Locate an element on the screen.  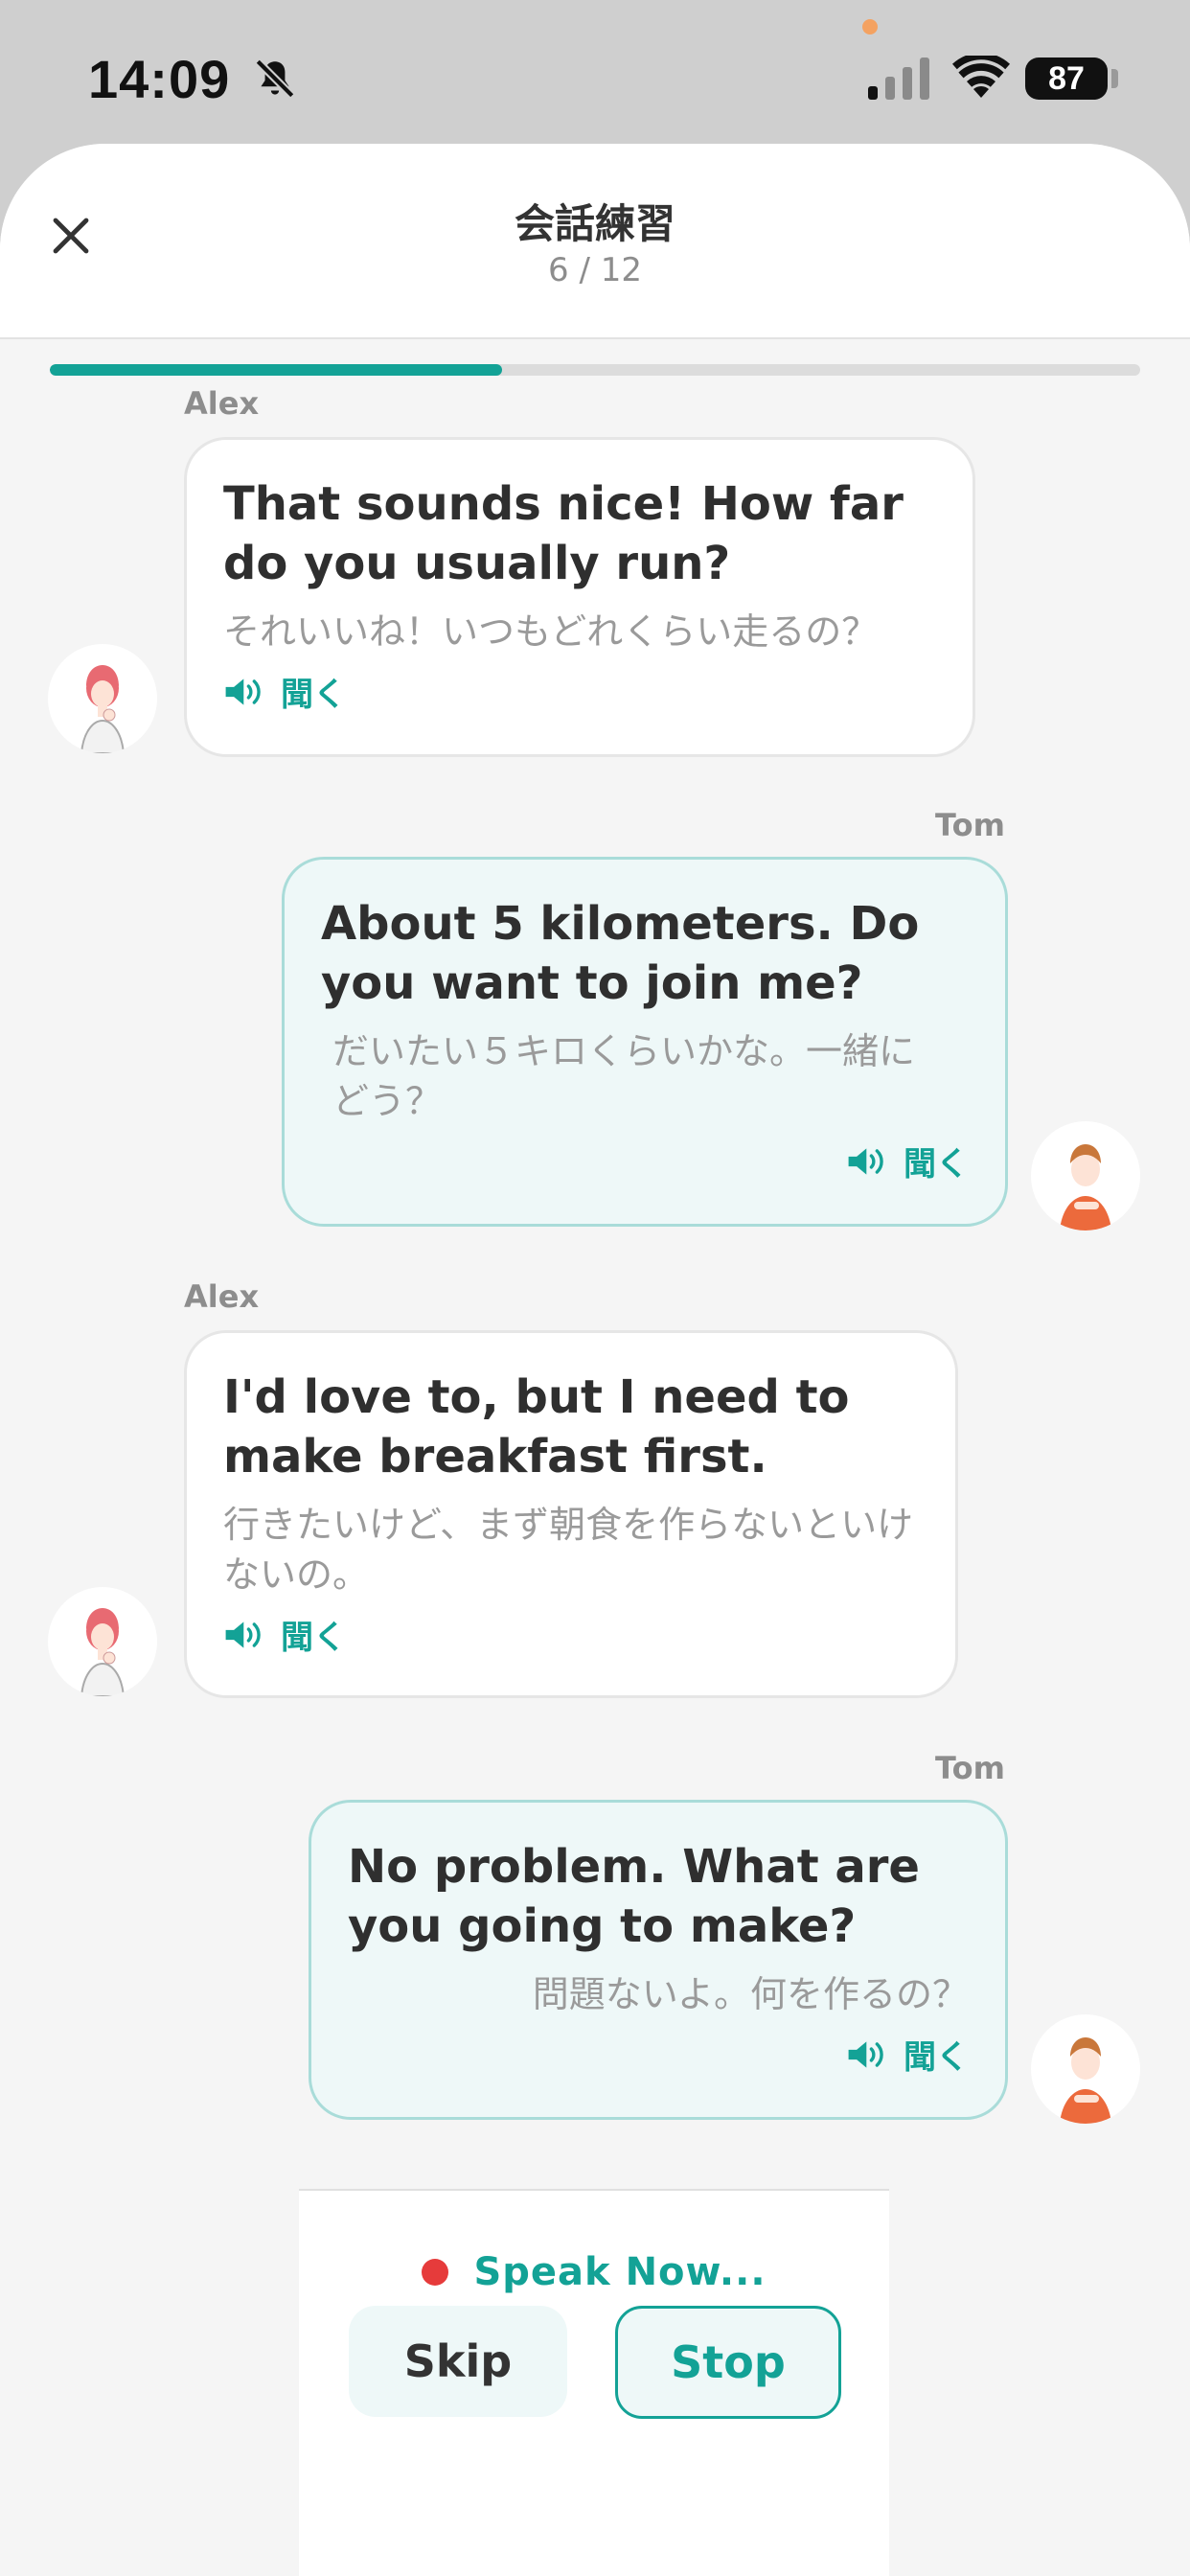
signal-icon is located at coordinates (899, 79).